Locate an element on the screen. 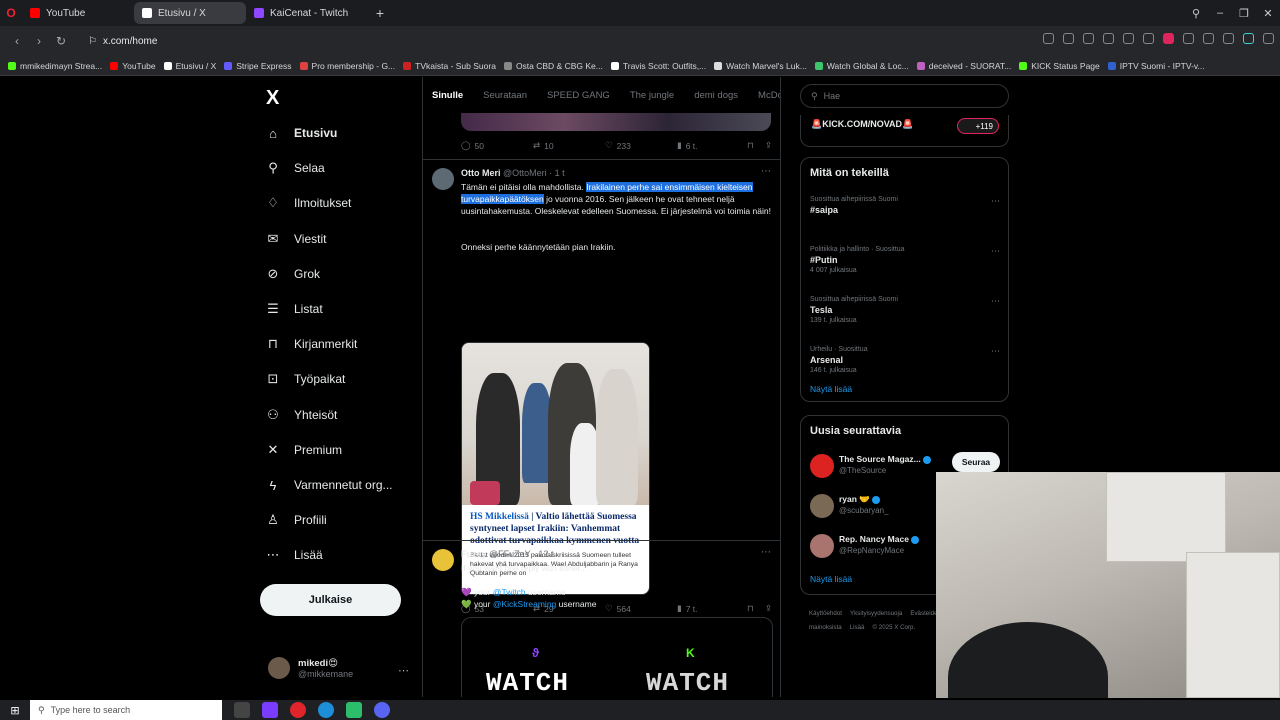  tab-feed: SPEED GANG is located at coordinates (578, 95).